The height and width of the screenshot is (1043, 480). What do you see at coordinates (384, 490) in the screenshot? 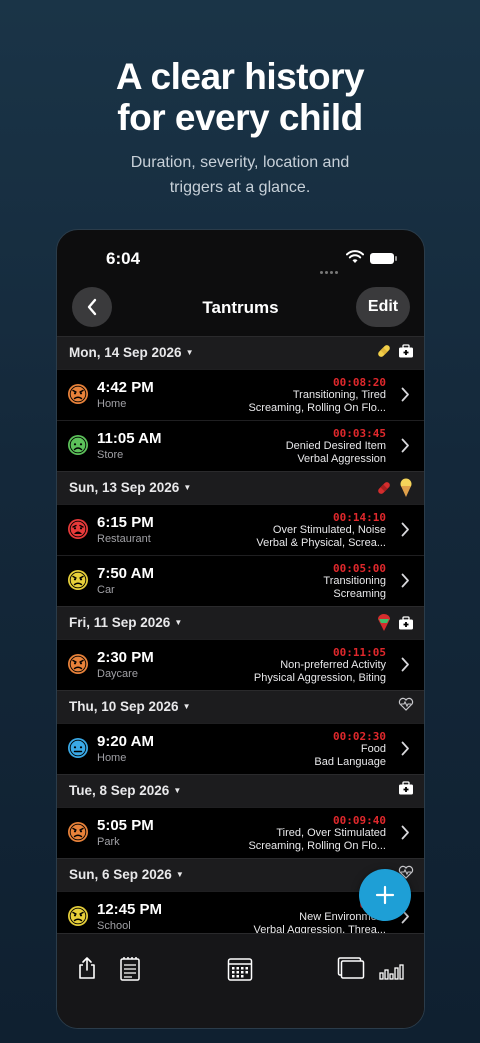
I see `red-bandage-icon` at bounding box center [384, 490].